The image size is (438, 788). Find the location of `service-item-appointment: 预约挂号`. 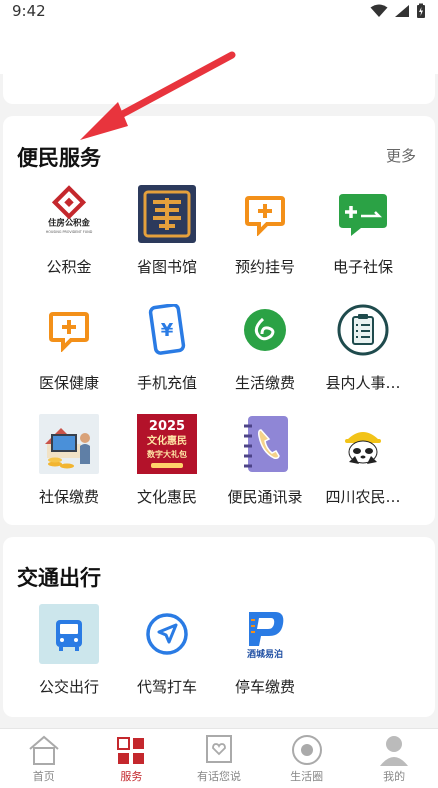

service-item-appointment: 预约挂号 is located at coordinates (265, 230).